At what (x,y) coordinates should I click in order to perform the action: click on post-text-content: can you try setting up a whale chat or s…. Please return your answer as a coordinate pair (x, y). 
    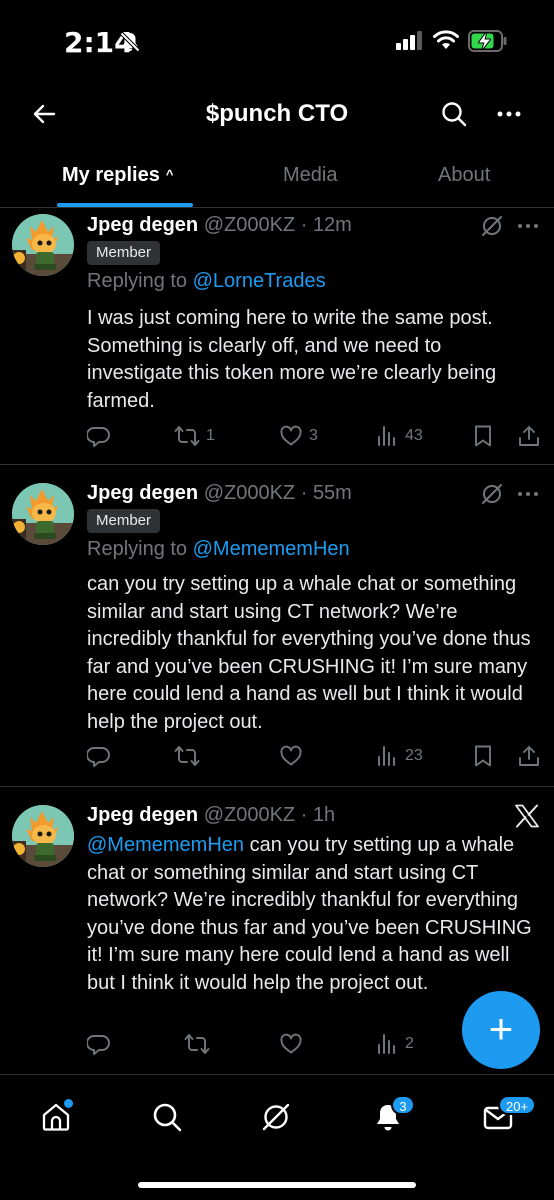
    Looking at the image, I should click on (309, 914).